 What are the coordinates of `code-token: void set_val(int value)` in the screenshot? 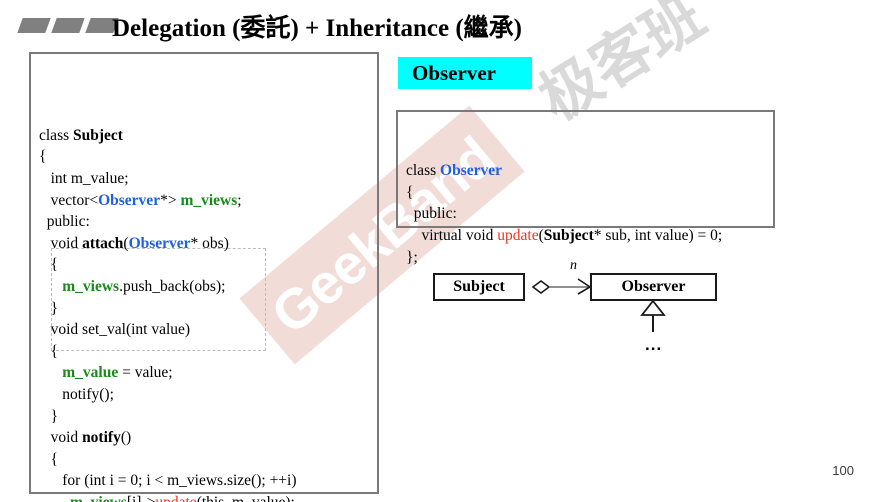 It's located at (115, 330).